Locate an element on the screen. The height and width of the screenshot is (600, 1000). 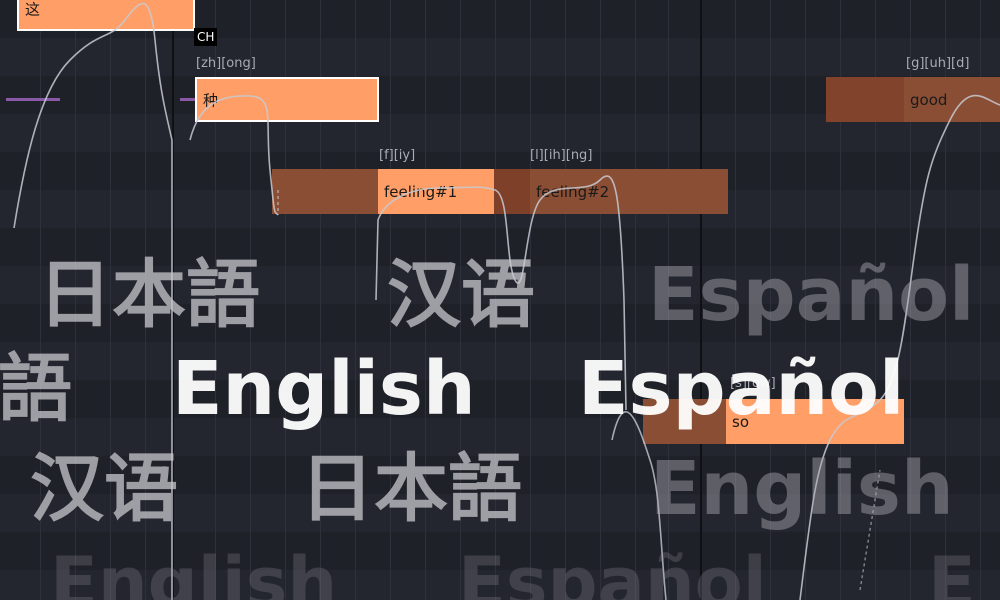
note-block: 种 is located at coordinates (287, 99).